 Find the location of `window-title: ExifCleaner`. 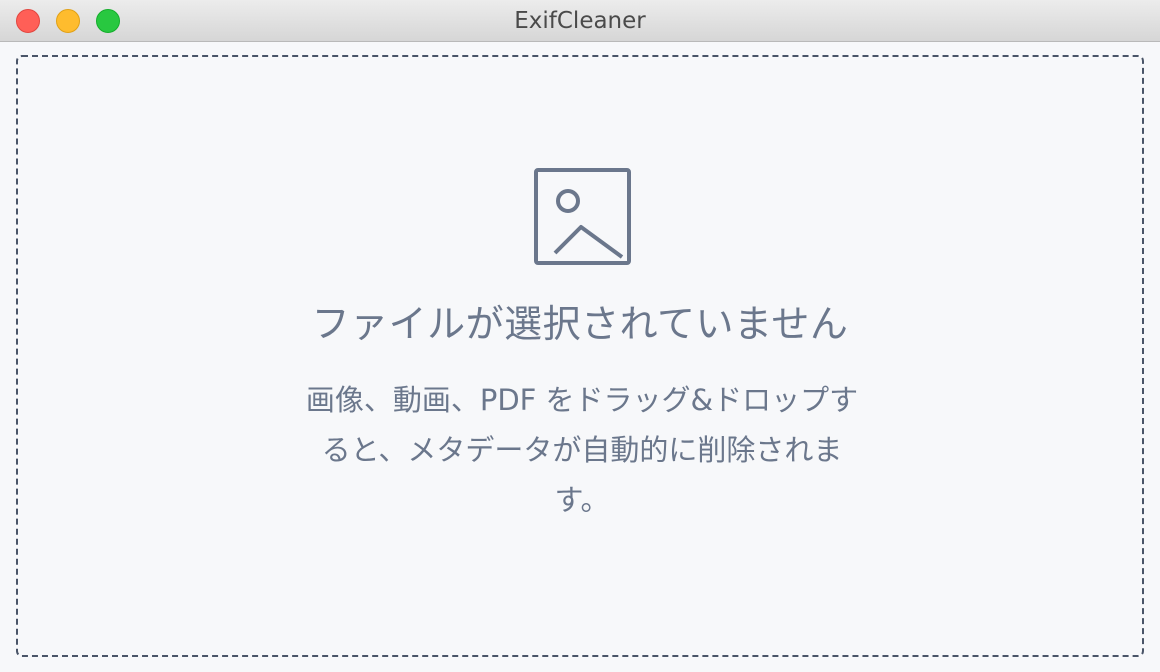

window-title: ExifCleaner is located at coordinates (580, 21).